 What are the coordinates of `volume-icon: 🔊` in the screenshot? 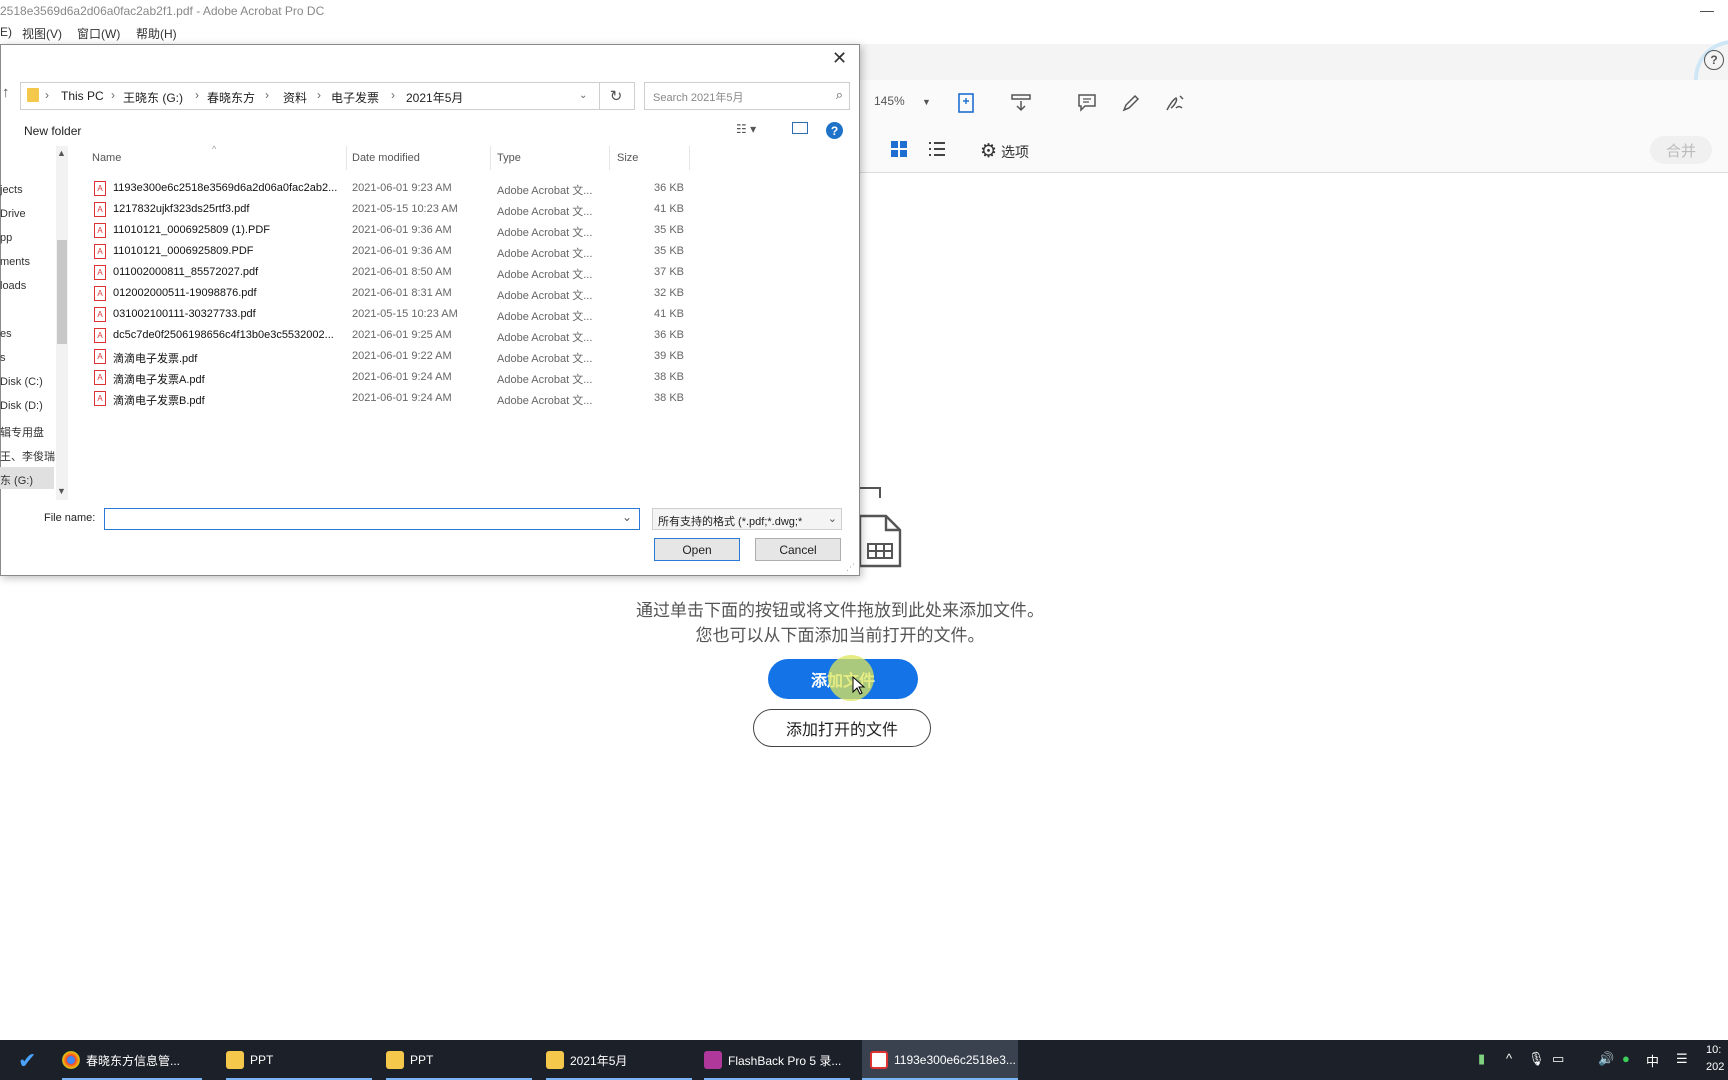 It's located at (1606, 1059).